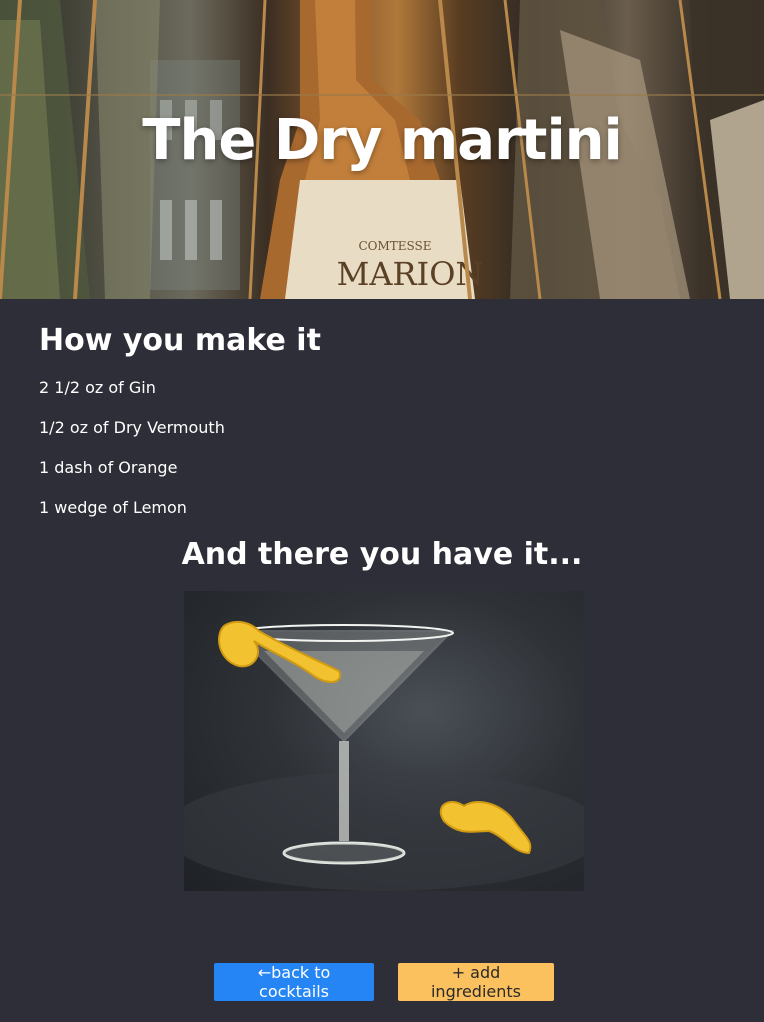 The image size is (764, 1022). Describe the element at coordinates (97, 387) in the screenshot. I see `ingredient-item: 2 1/2 oz of Gin` at that location.